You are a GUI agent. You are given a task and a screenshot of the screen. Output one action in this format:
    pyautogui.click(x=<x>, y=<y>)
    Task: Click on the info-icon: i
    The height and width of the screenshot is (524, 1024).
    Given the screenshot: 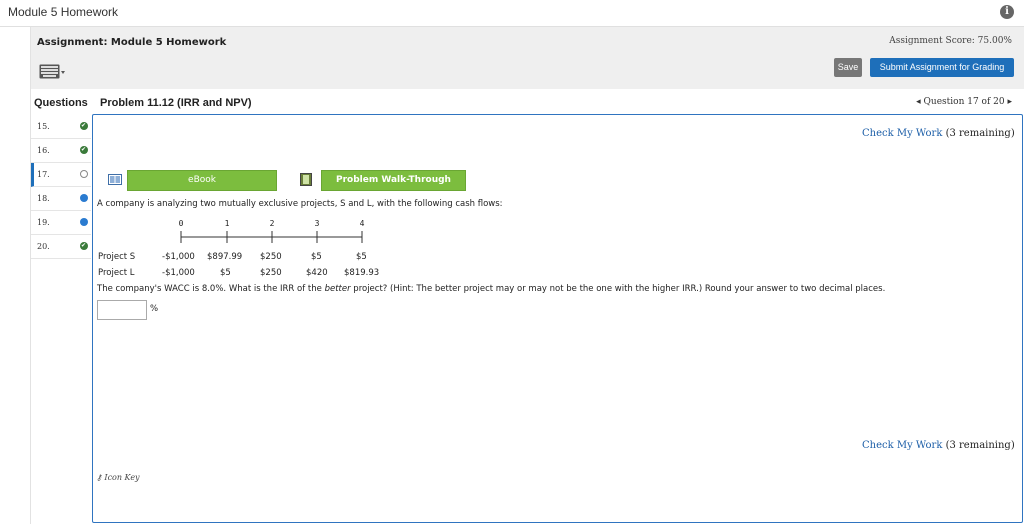 What is the action you would take?
    pyautogui.click(x=1007, y=12)
    